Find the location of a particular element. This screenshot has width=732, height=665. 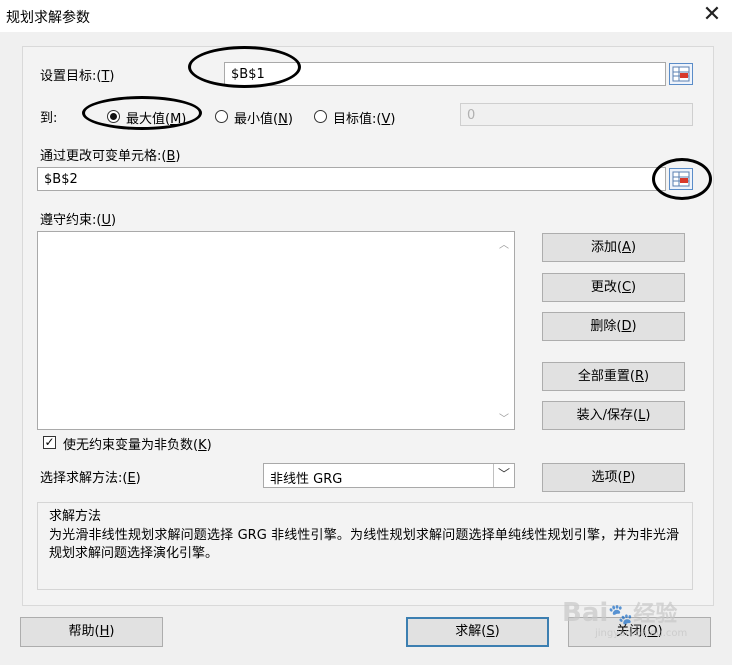

objective-label: 设置目标:(T) is located at coordinates (77, 76).